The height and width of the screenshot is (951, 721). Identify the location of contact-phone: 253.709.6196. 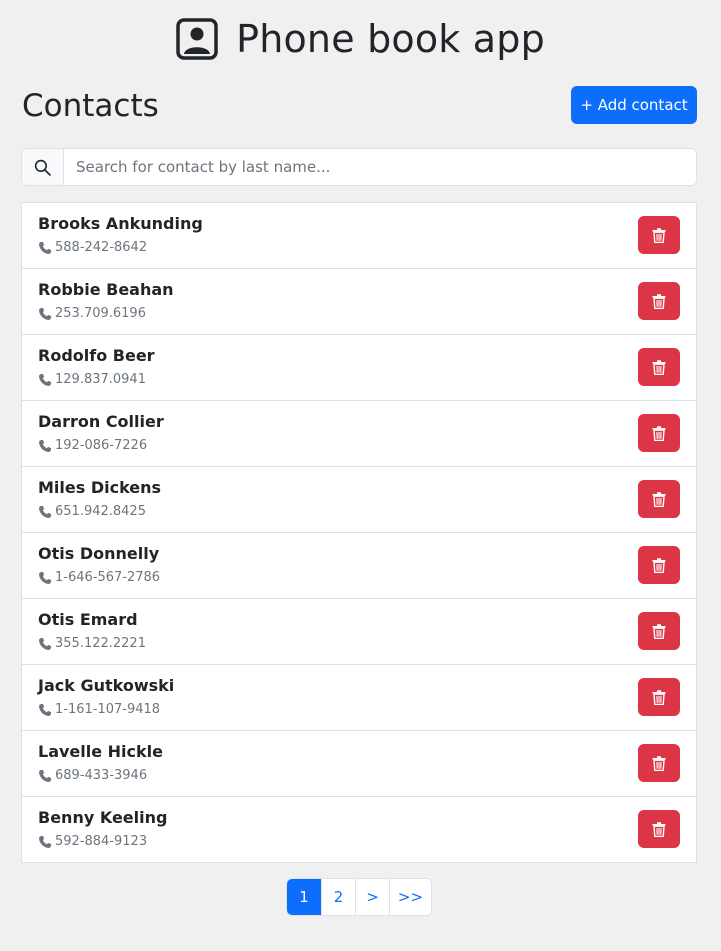
(92, 313).